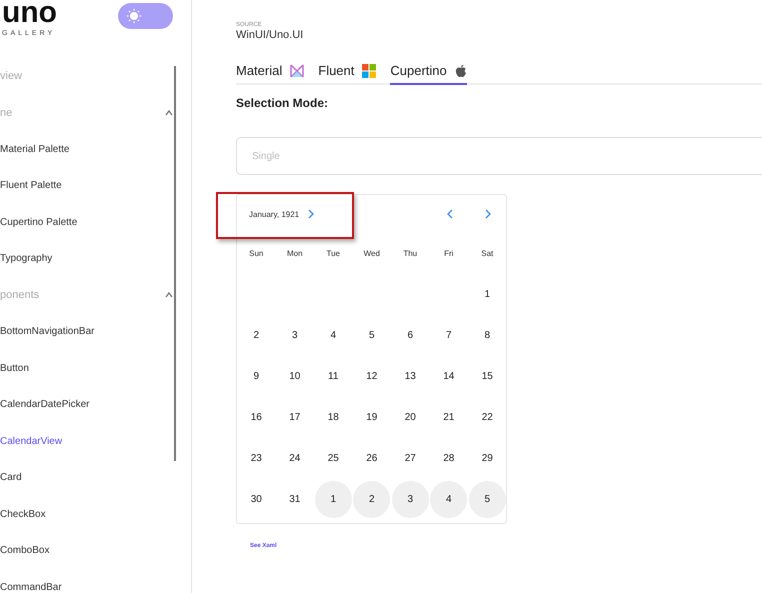  Describe the element at coordinates (449, 376) in the screenshot. I see `calendar-day: 14` at that location.